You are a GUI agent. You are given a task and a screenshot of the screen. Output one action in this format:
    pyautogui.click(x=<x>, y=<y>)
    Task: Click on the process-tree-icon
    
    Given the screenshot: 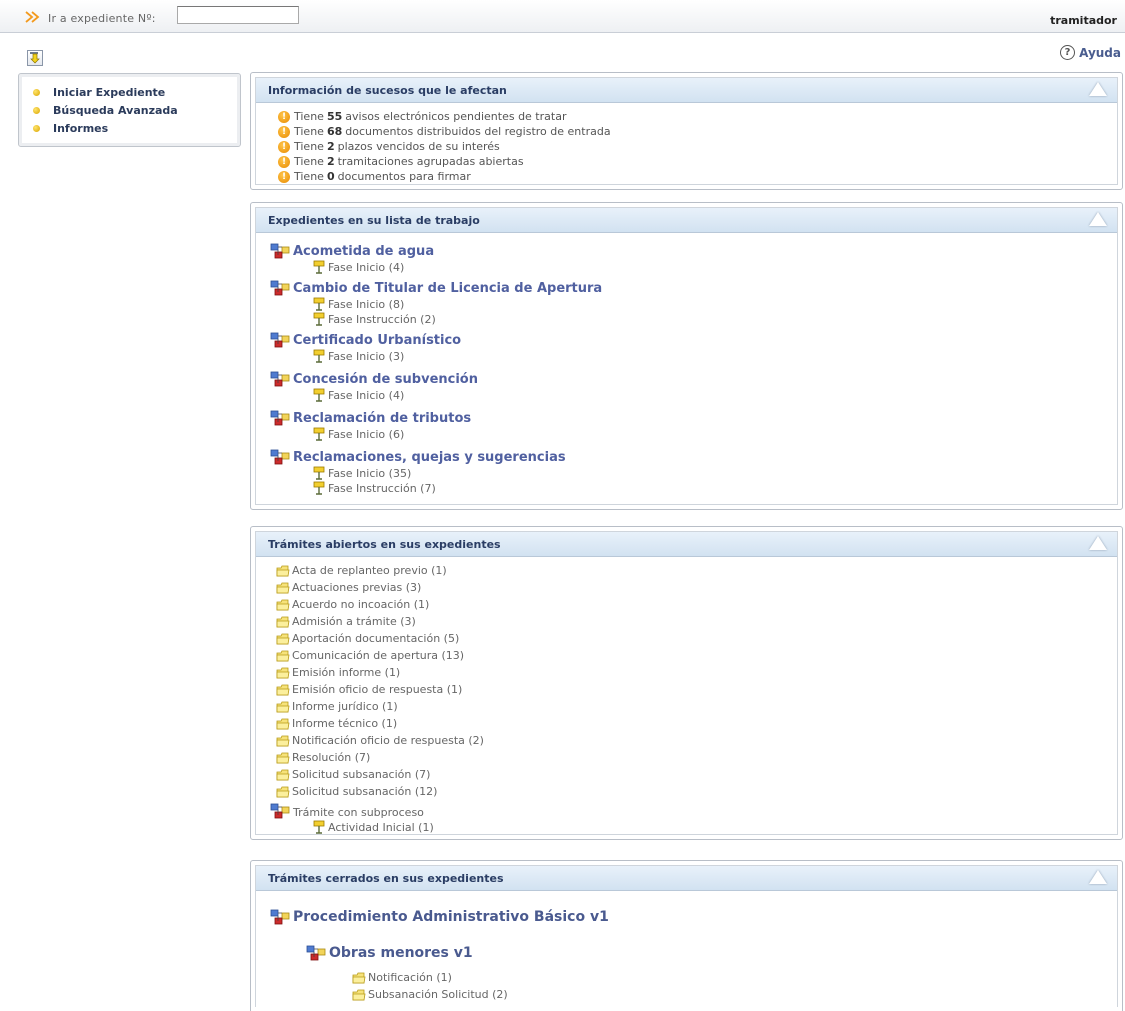 What is the action you would take?
    pyautogui.click(x=281, y=288)
    